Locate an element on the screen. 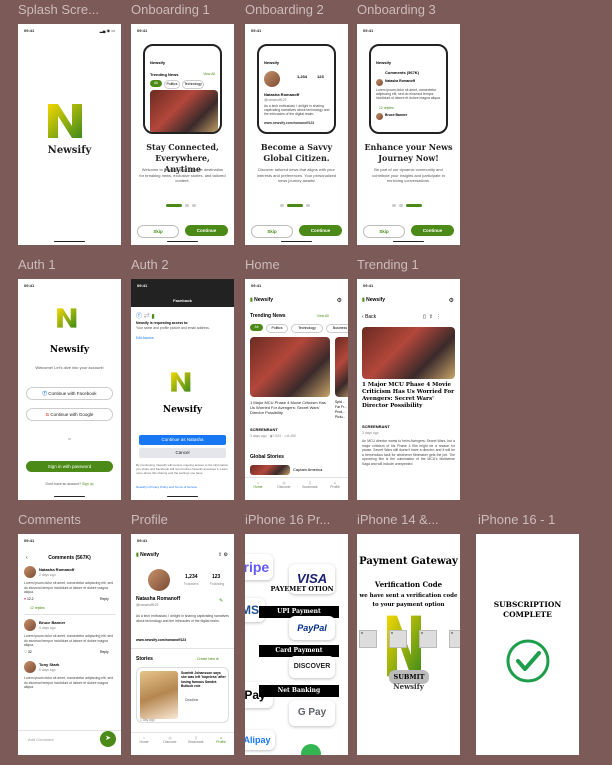 This screenshot has height=765, width=612. story-image is located at coordinates (159, 695).